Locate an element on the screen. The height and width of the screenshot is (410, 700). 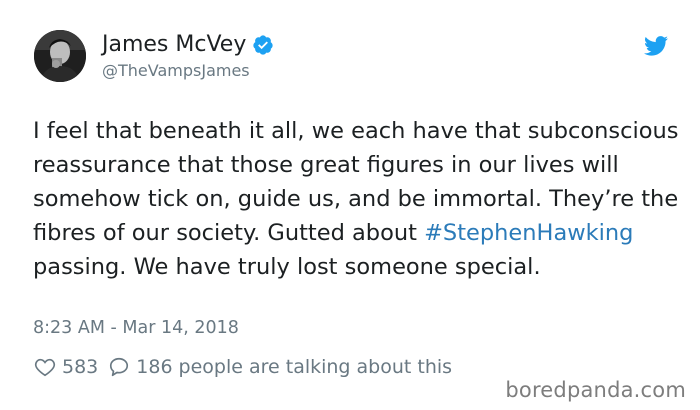
reply-count: 186 is located at coordinates (154, 367).